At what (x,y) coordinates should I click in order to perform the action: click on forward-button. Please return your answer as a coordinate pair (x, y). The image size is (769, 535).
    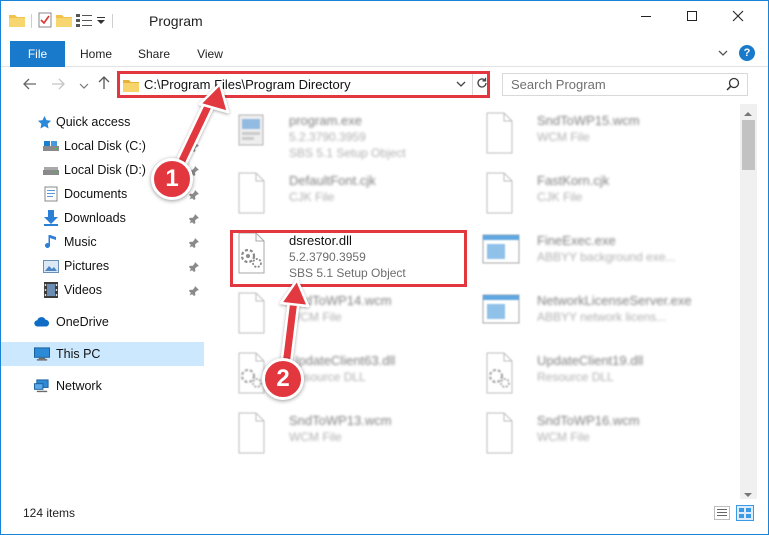
    Looking at the image, I should click on (58, 85).